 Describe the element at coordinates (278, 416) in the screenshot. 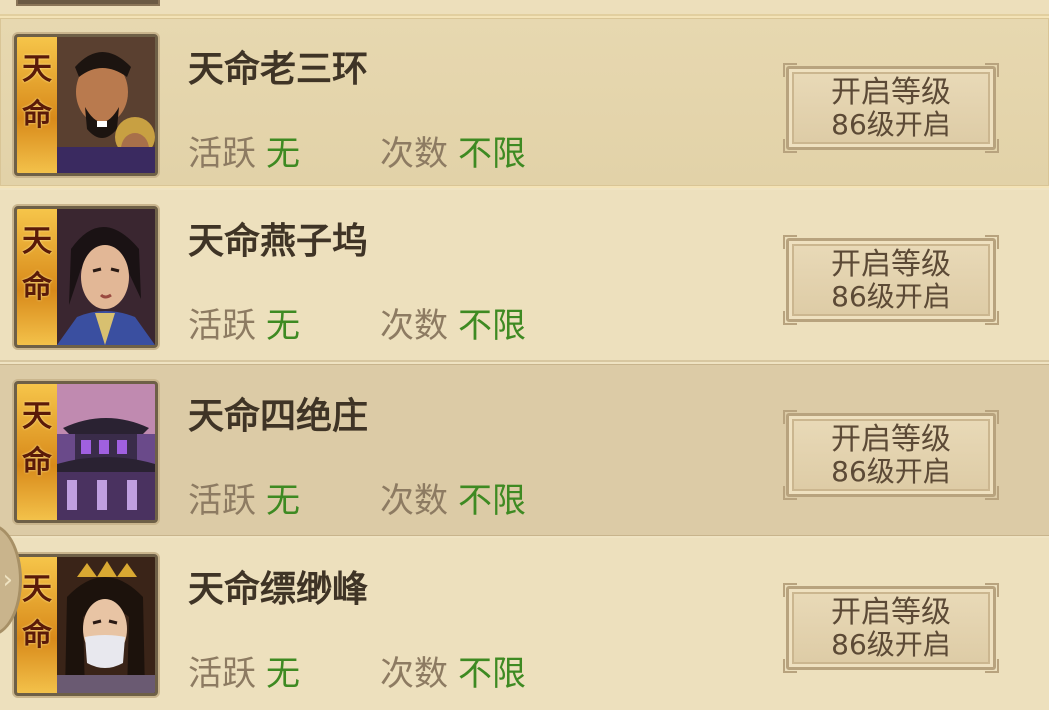

I see `stage-title: 天命四绝庄` at that location.